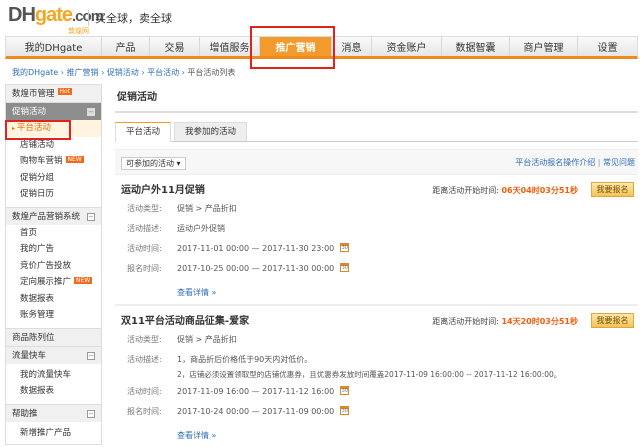 The height and width of the screenshot is (447, 644). I want to click on crumb-my-dhgate: 我的DHgate, so click(35, 72).